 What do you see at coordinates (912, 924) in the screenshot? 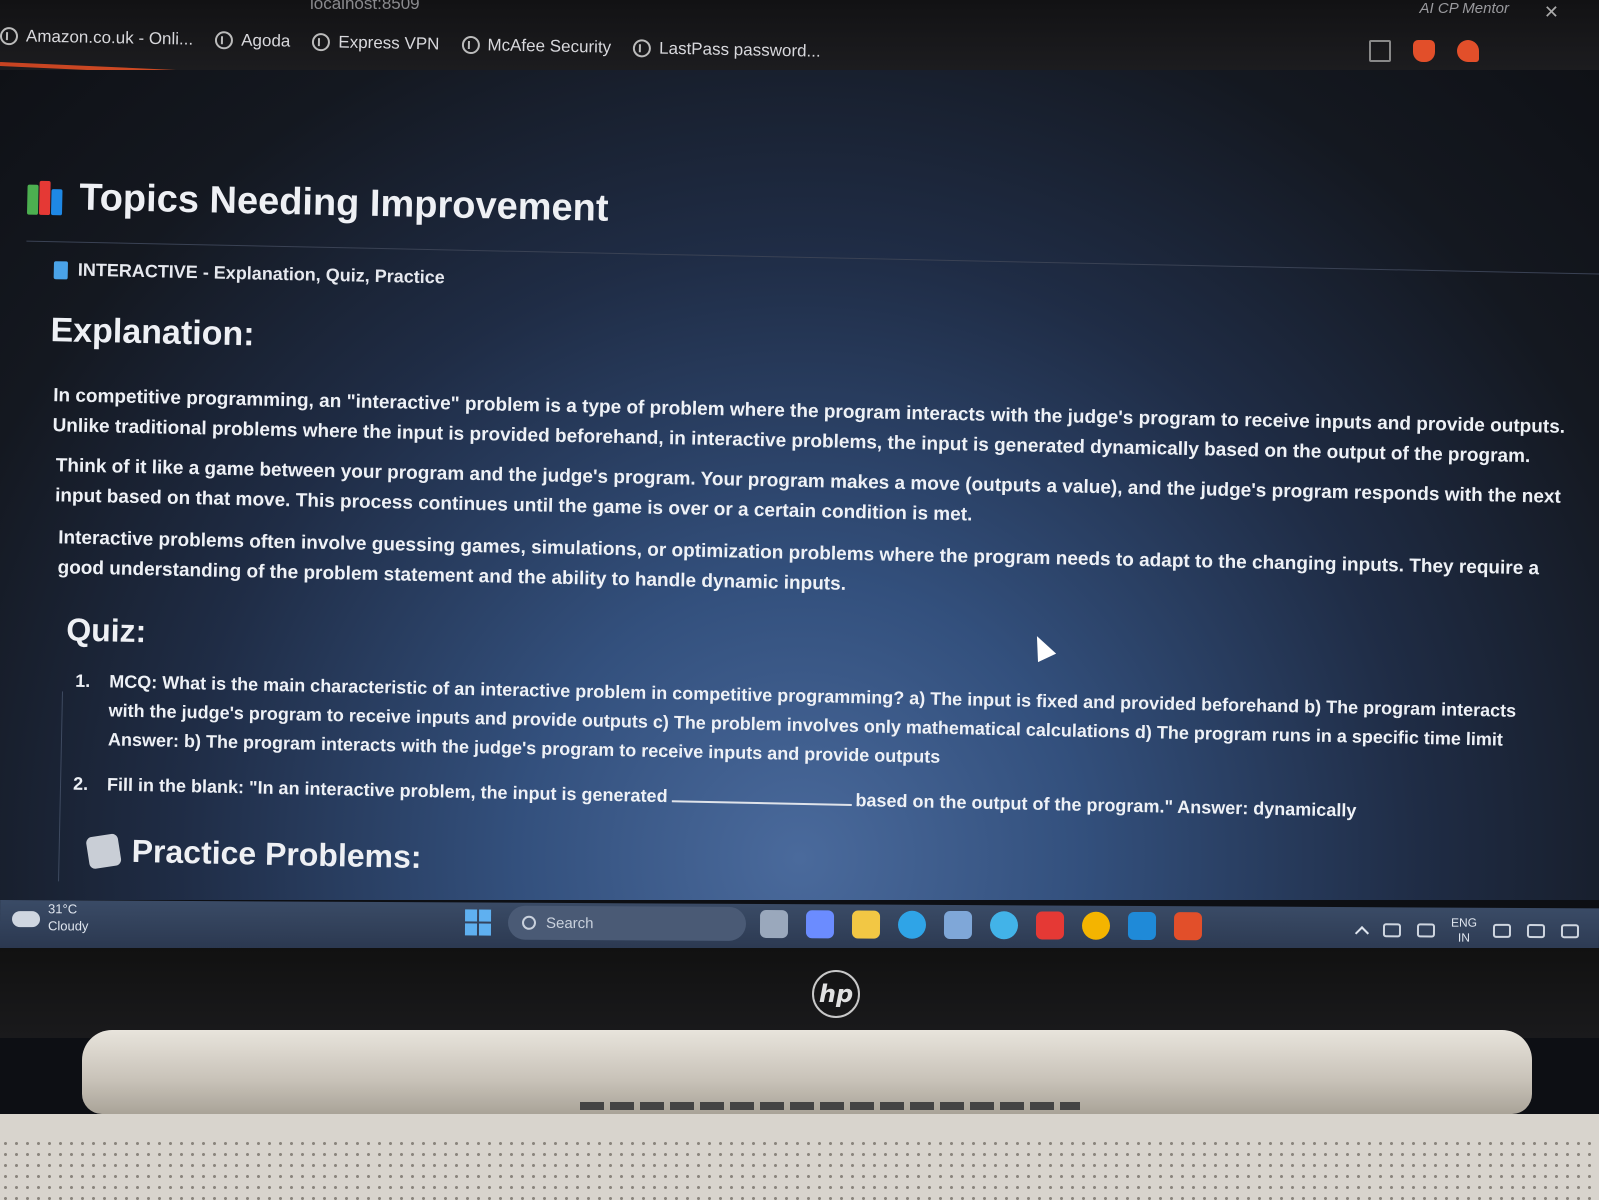
I see `edge-icon` at bounding box center [912, 924].